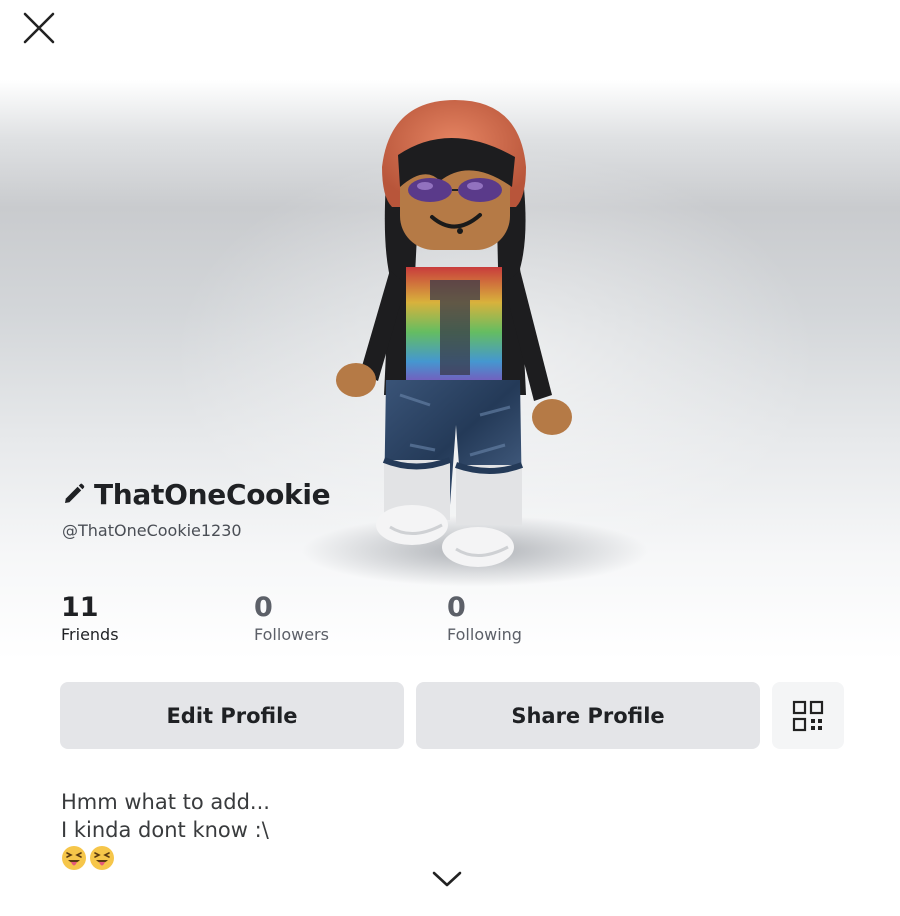 The image size is (900, 916). I want to click on username: @ThatOneCookie1230, so click(152, 530).